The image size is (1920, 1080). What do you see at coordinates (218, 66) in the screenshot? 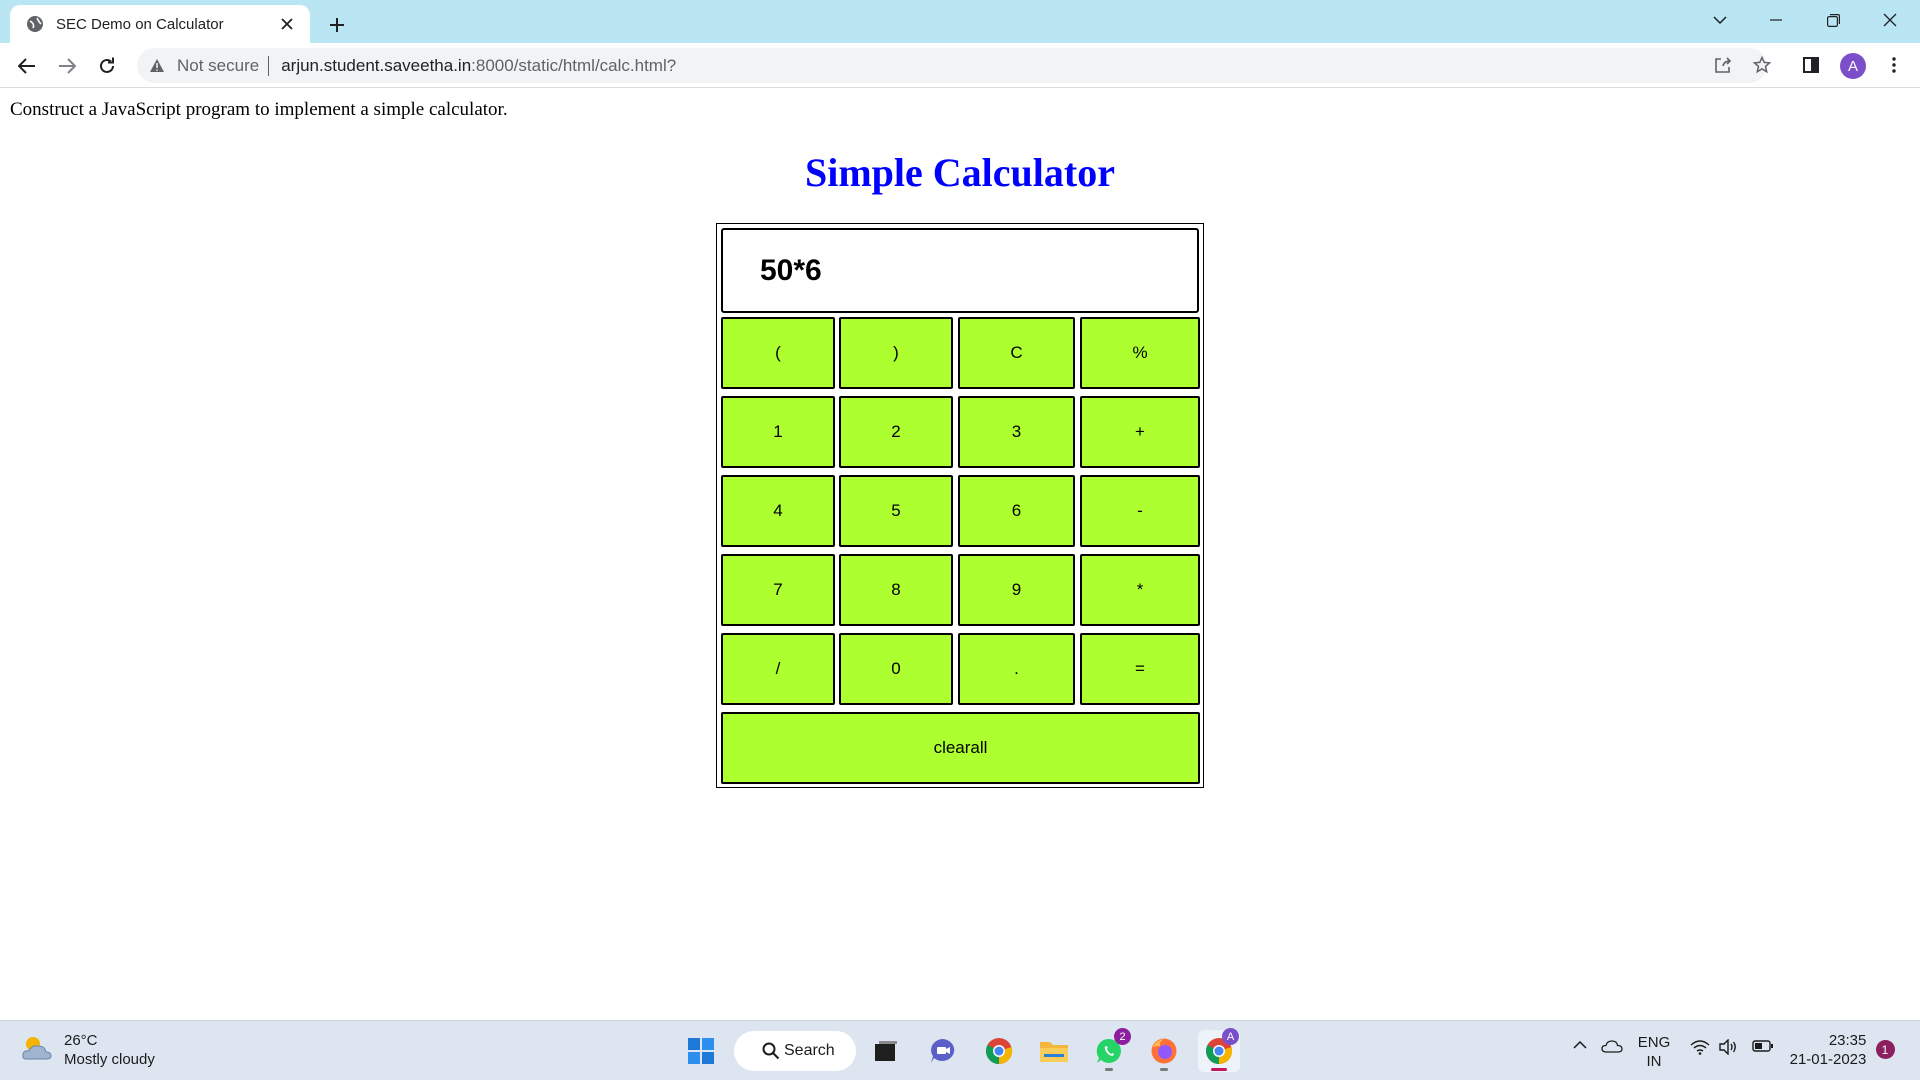
I see `security-status: Not secure` at bounding box center [218, 66].